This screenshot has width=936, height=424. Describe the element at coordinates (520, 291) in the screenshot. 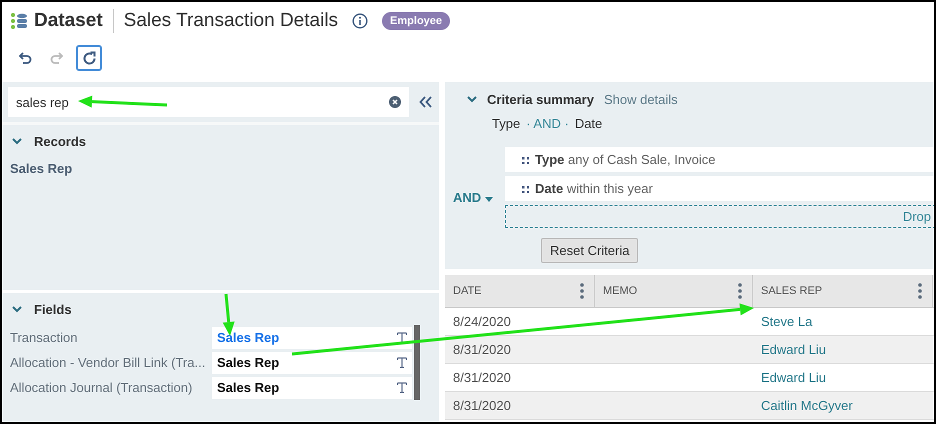

I see `column-header: DATE` at that location.